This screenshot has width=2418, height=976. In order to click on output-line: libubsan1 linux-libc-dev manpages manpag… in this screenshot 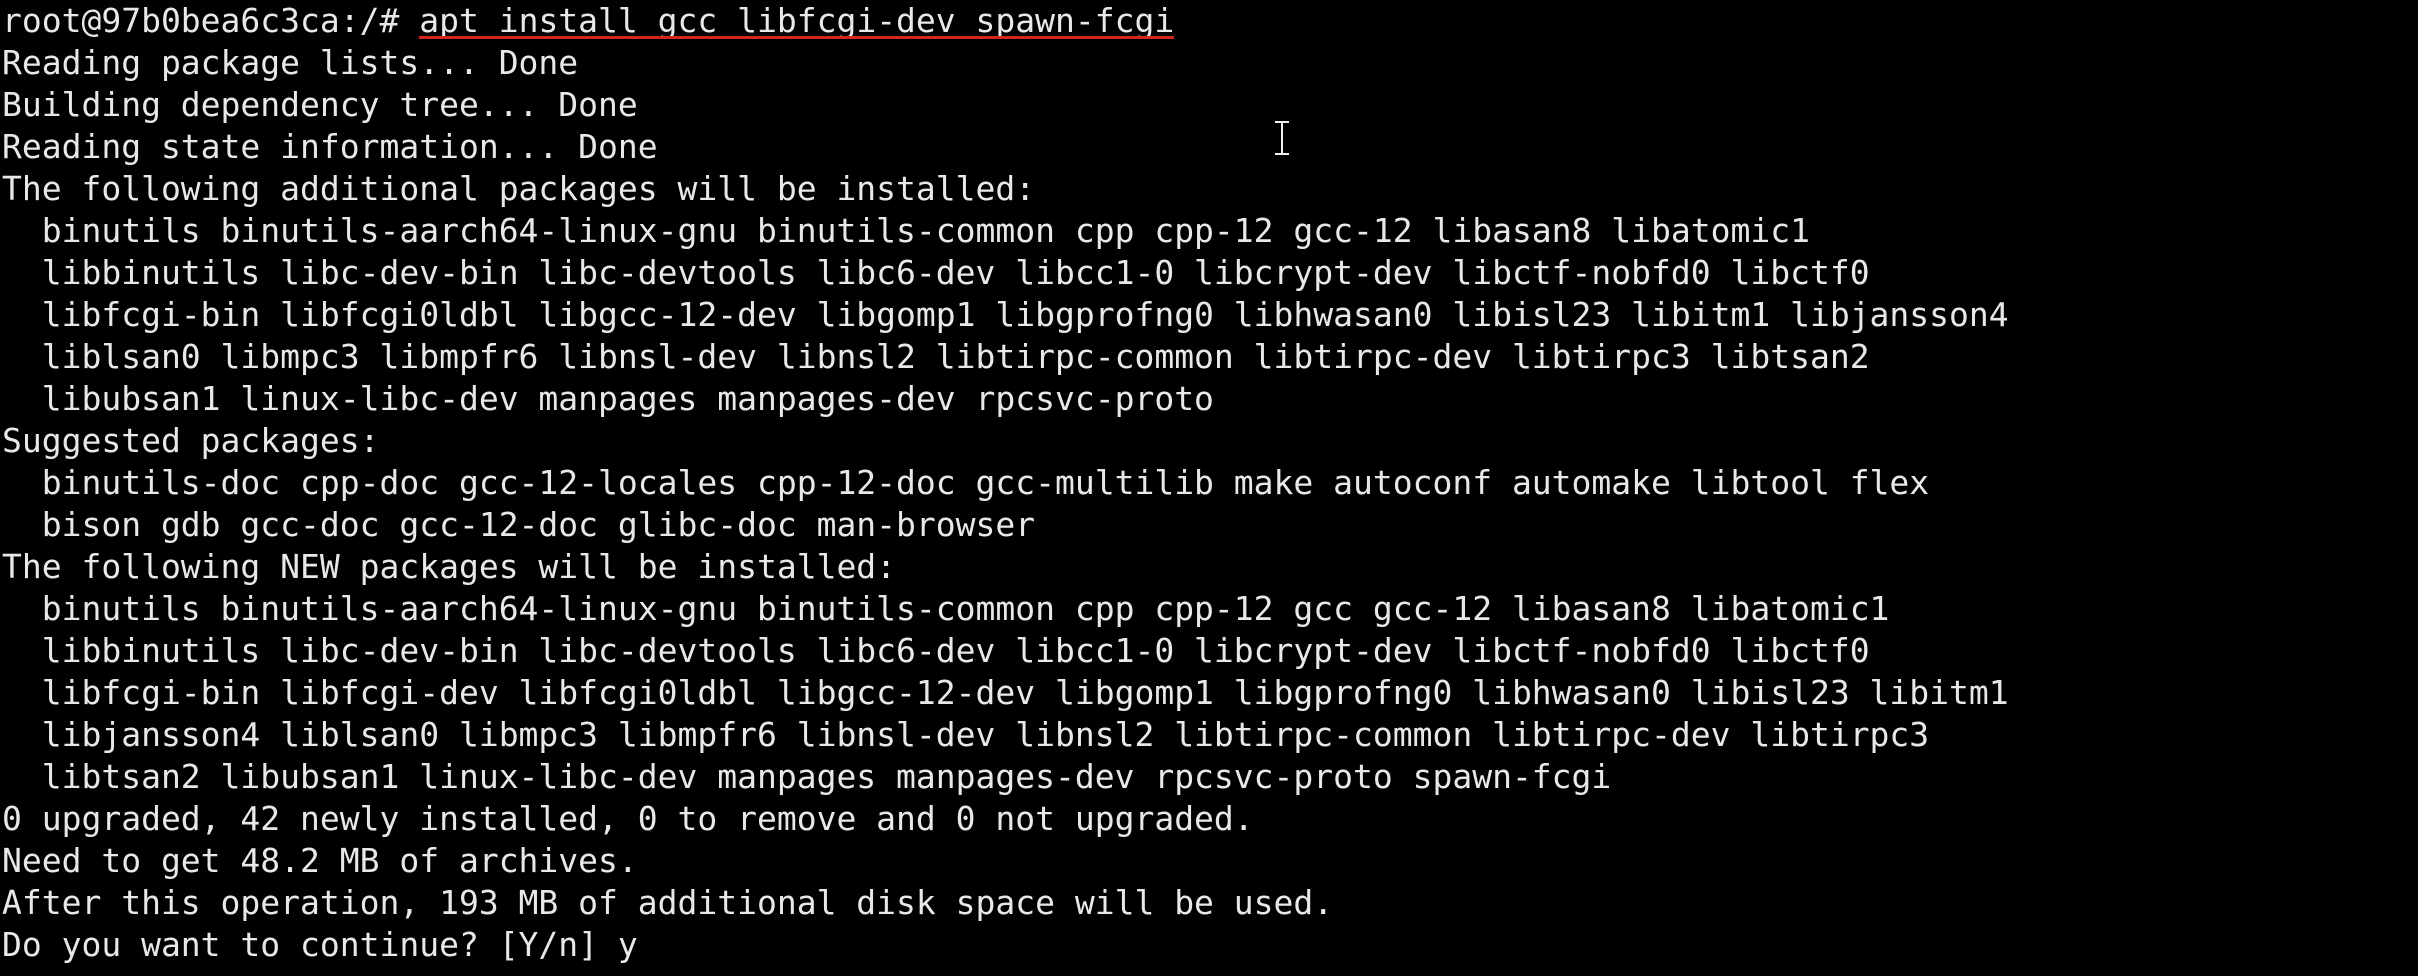, I will do `click(608, 398)`.